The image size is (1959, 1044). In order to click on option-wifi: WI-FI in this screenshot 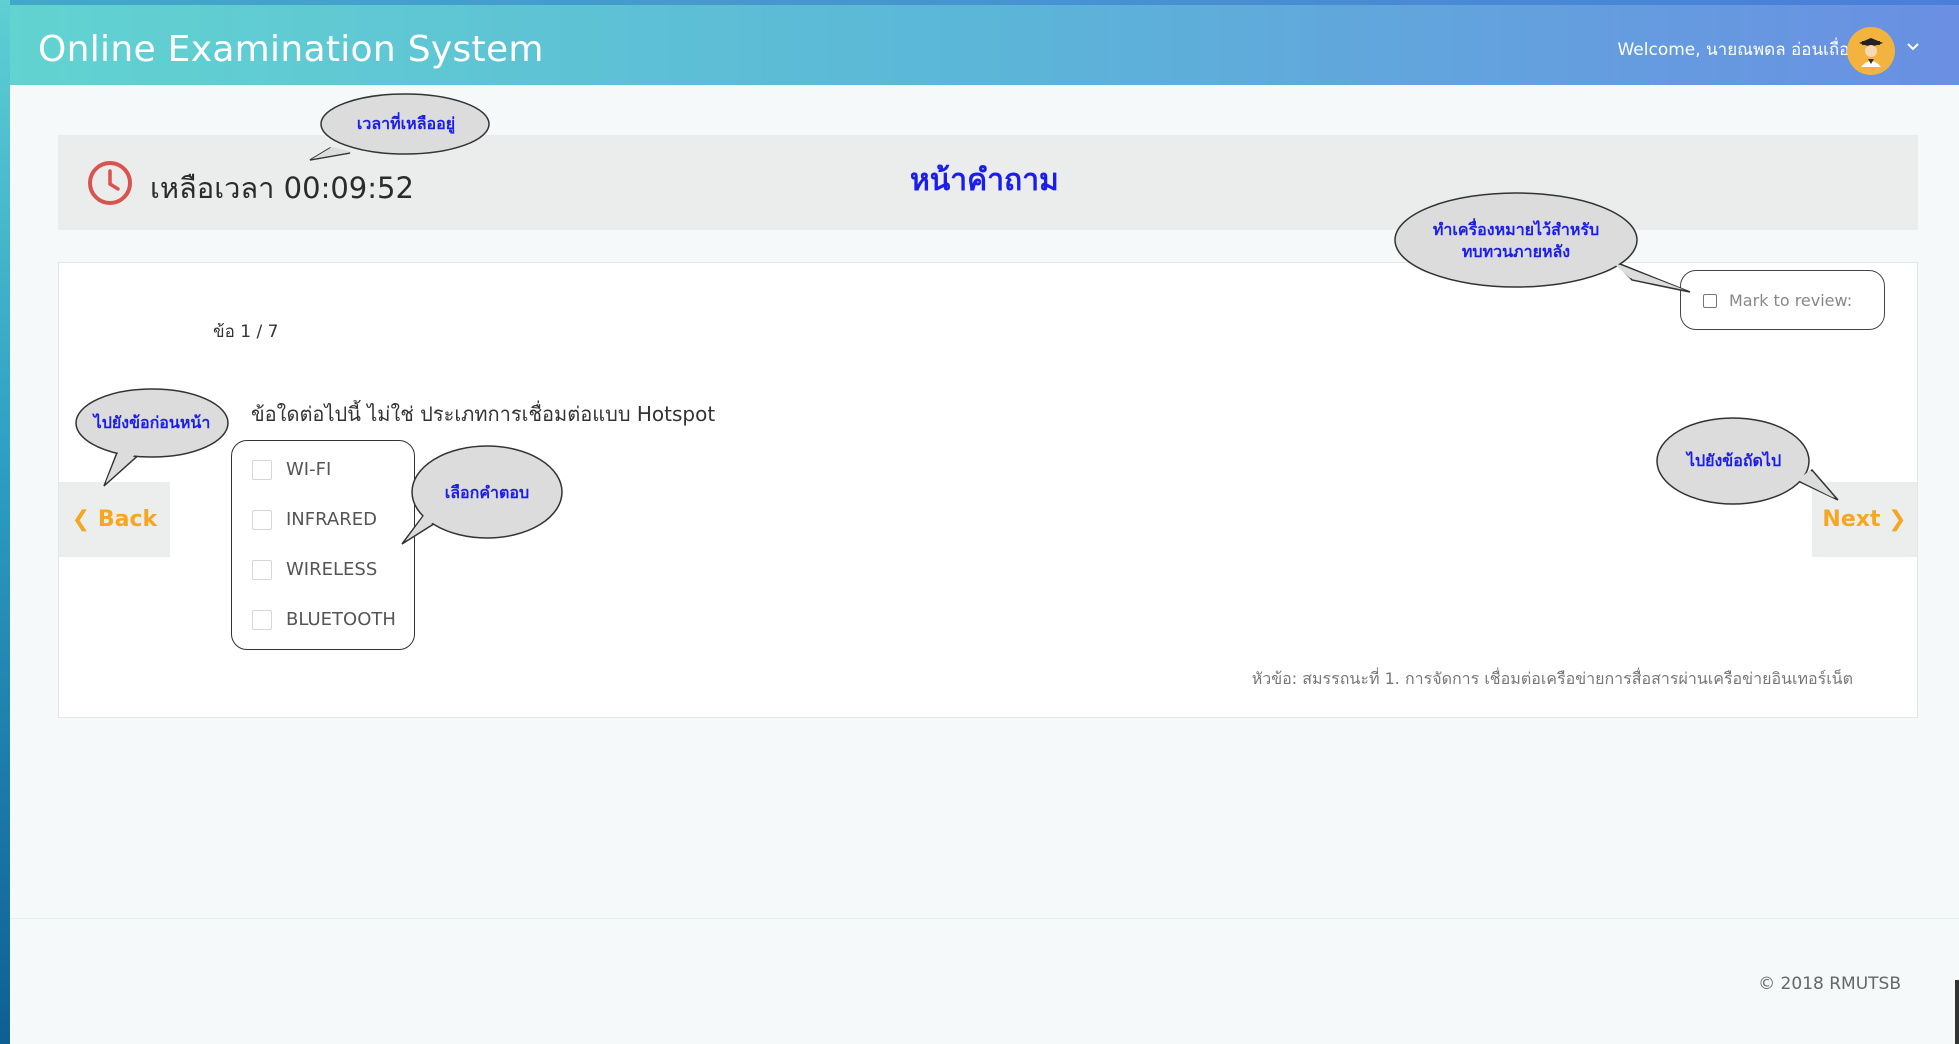, I will do `click(291, 469)`.